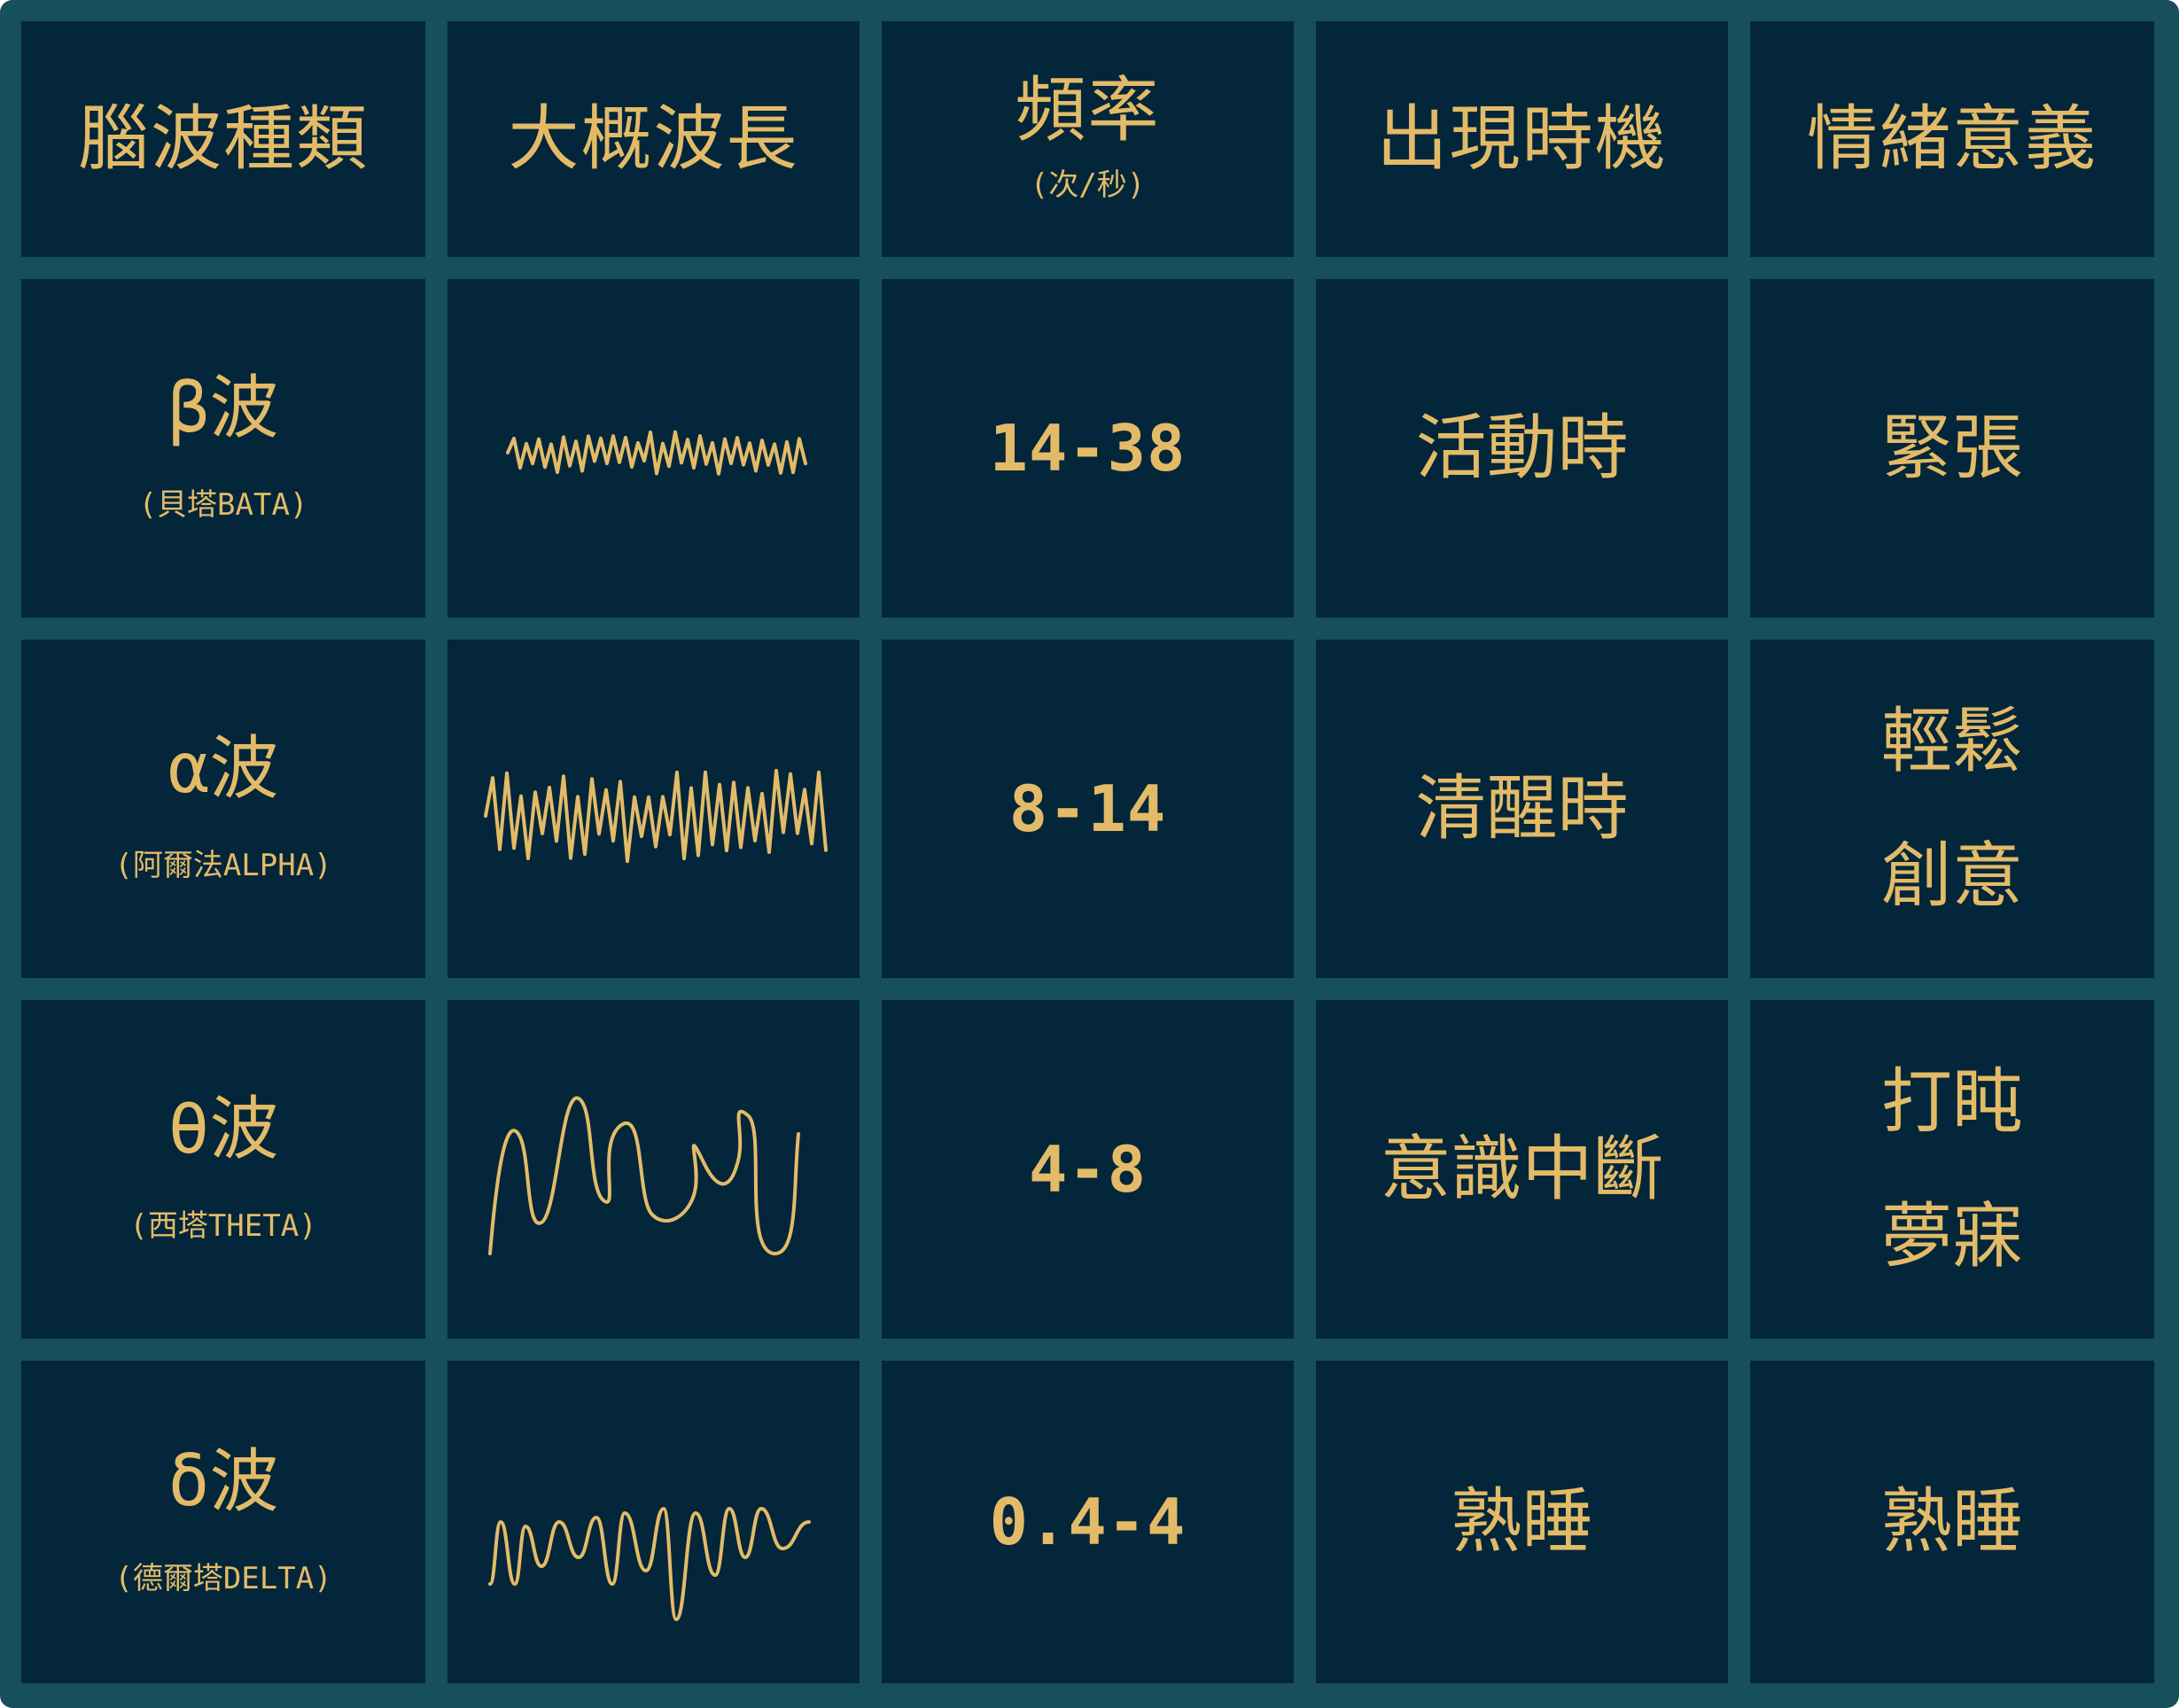 The width and height of the screenshot is (2179, 1708). I want to click on theta-frequency: 4-8, so click(1088, 1169).